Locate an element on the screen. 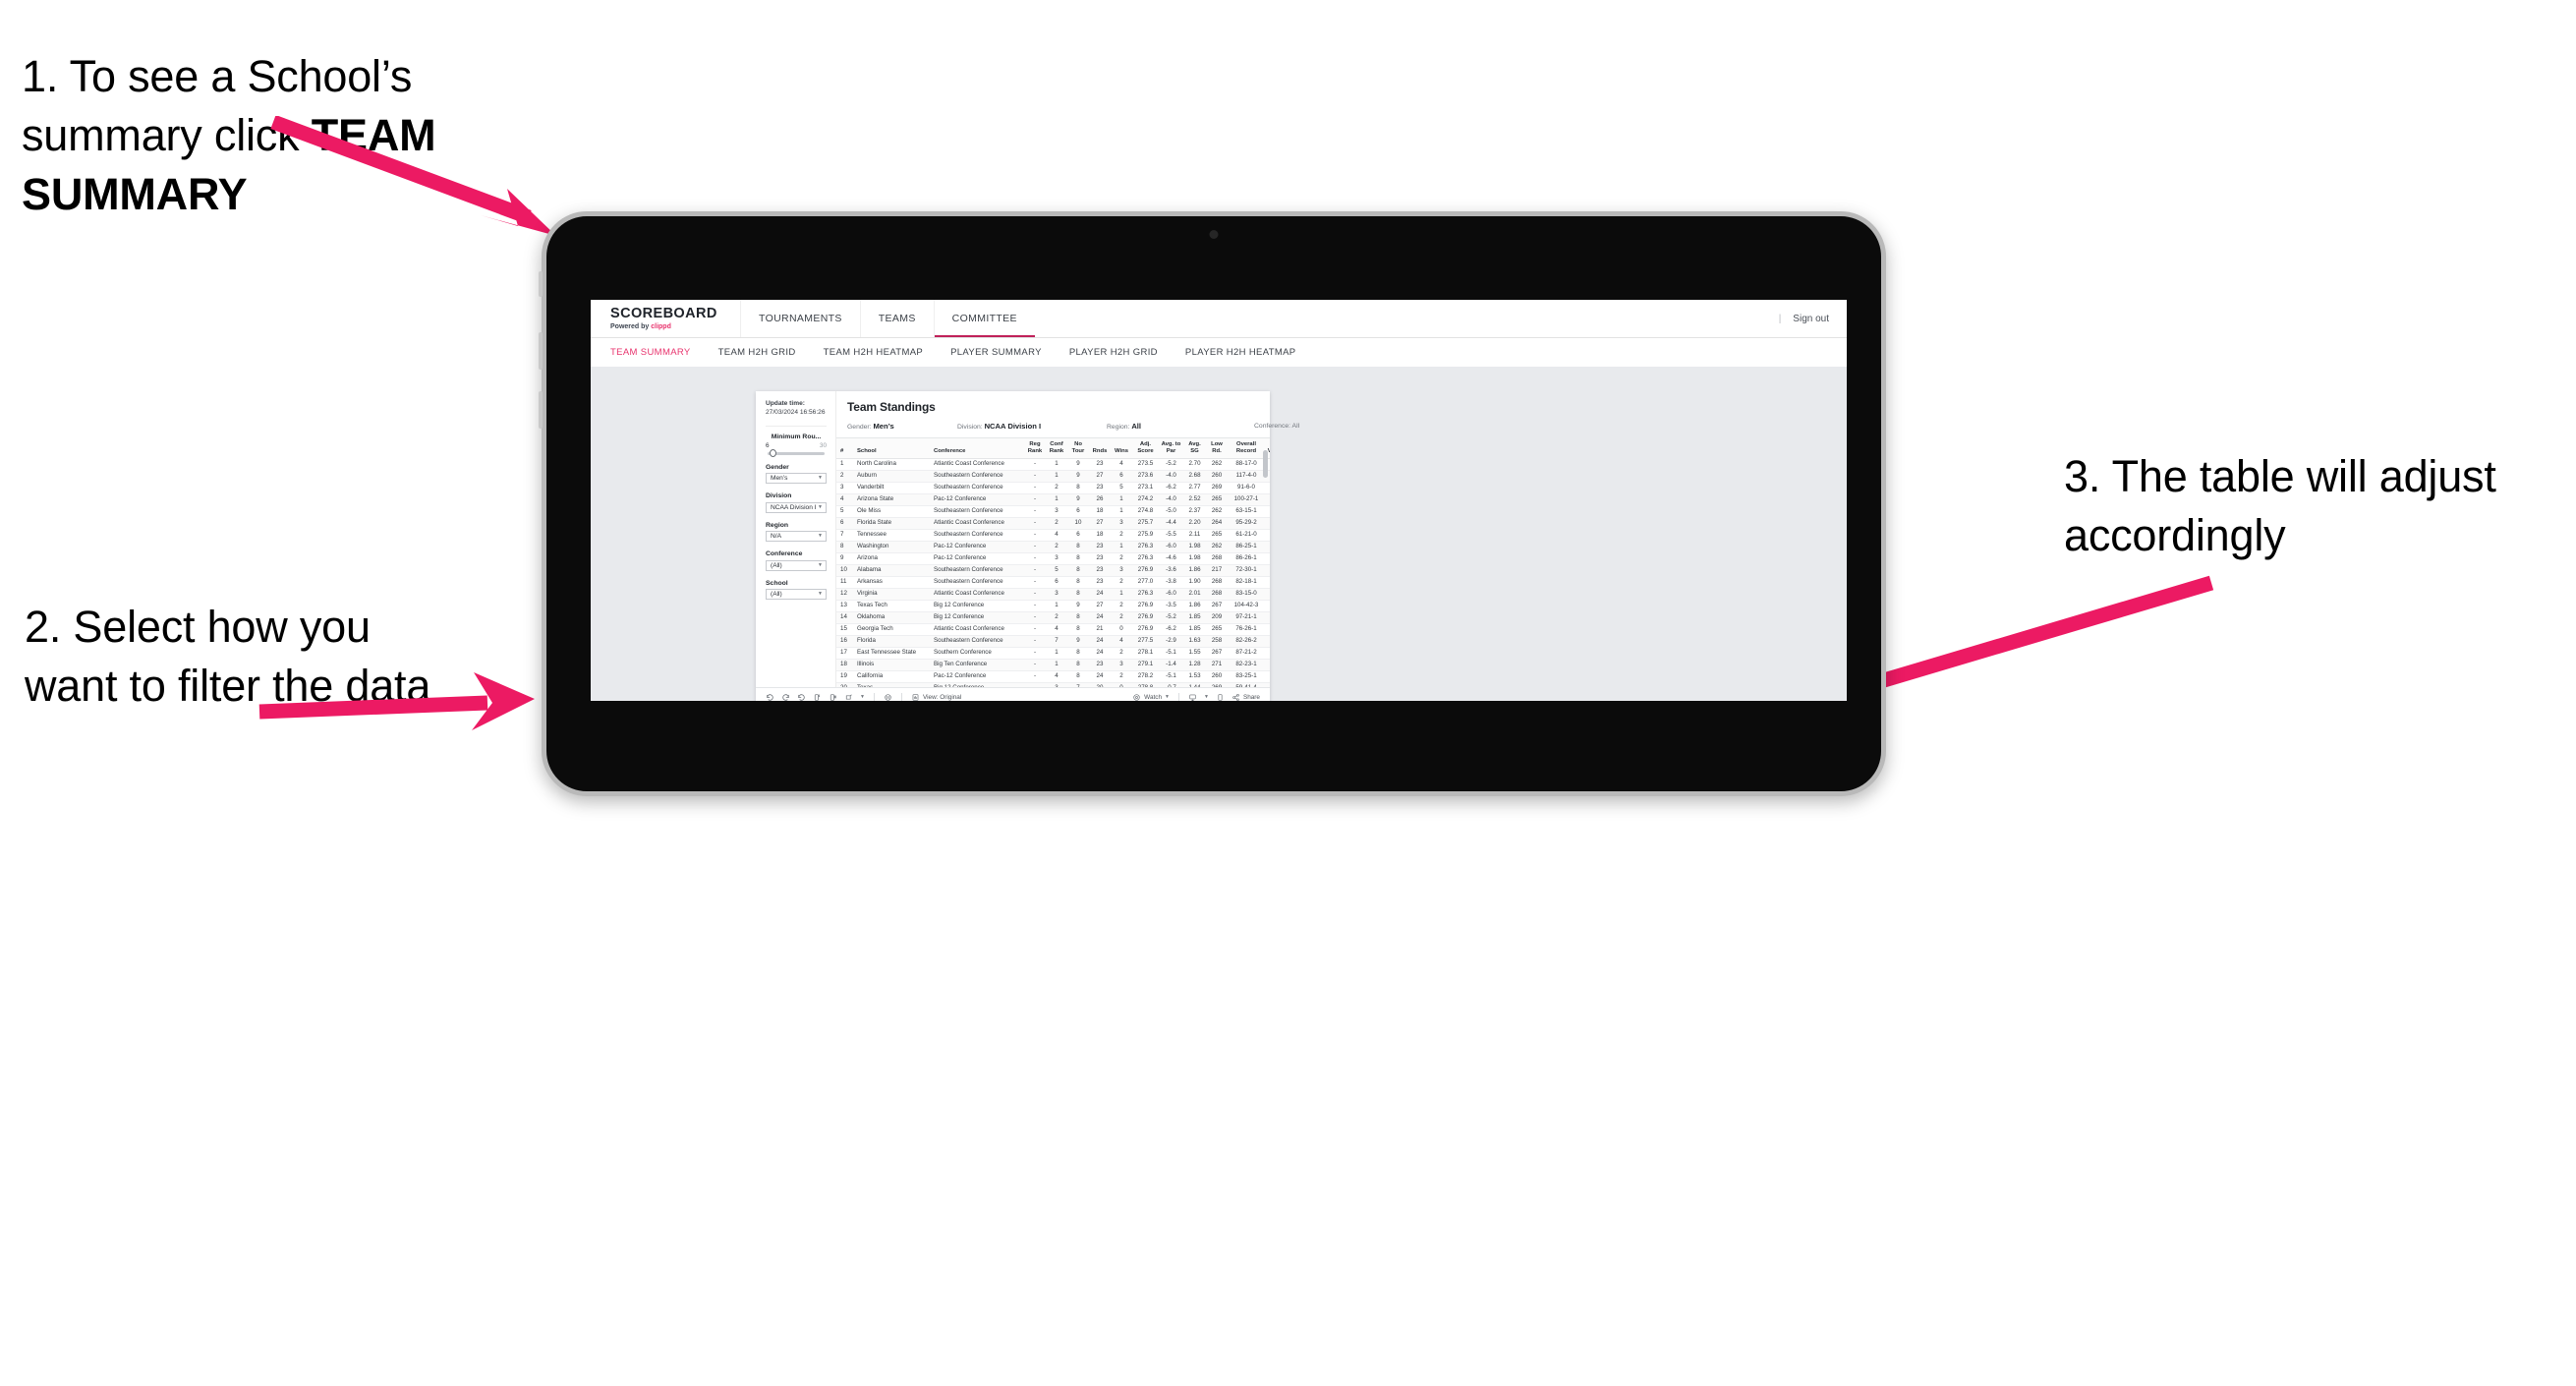 This screenshot has height=1386, width=2576. nav-tab-tournaments: TOURNAMENTS is located at coordinates (800, 319).